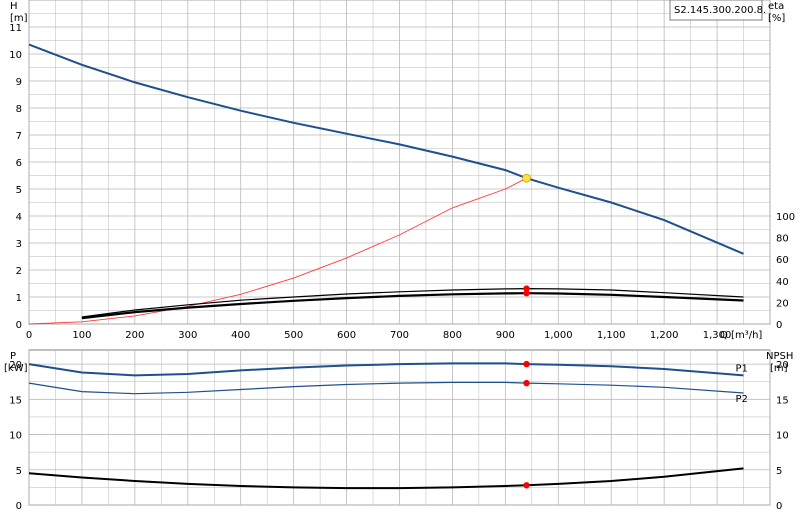 The height and width of the screenshot is (520, 800). What do you see at coordinates (526, 293) in the screenshot?
I see `duty-point-eta-lower` at bounding box center [526, 293].